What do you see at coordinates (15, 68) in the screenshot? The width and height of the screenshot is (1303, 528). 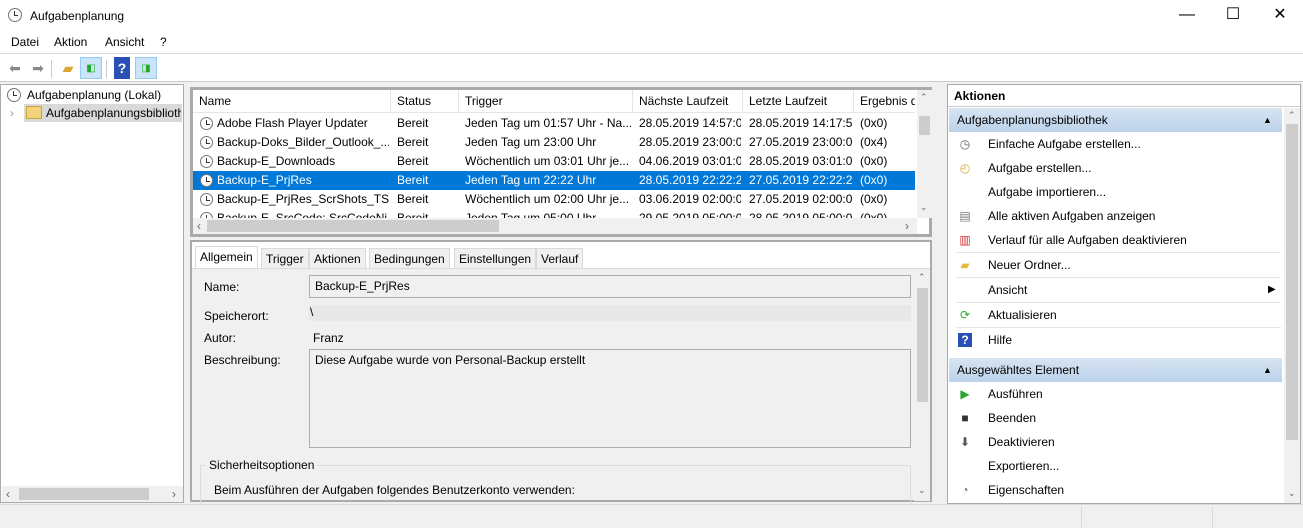 I see `back-arrow-icon: ⬅` at bounding box center [15, 68].